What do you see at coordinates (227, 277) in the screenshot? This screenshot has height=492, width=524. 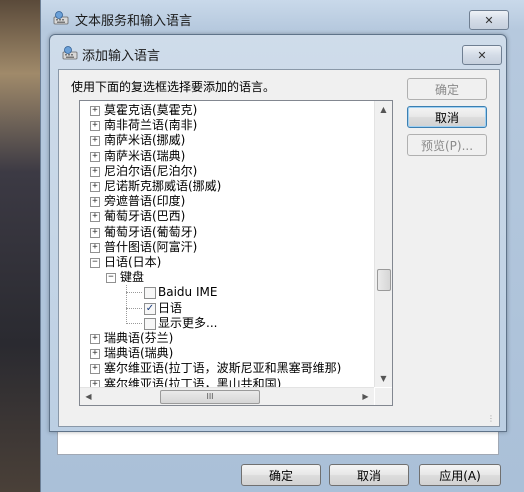 I see `tree-item: − 键盘` at bounding box center [227, 277].